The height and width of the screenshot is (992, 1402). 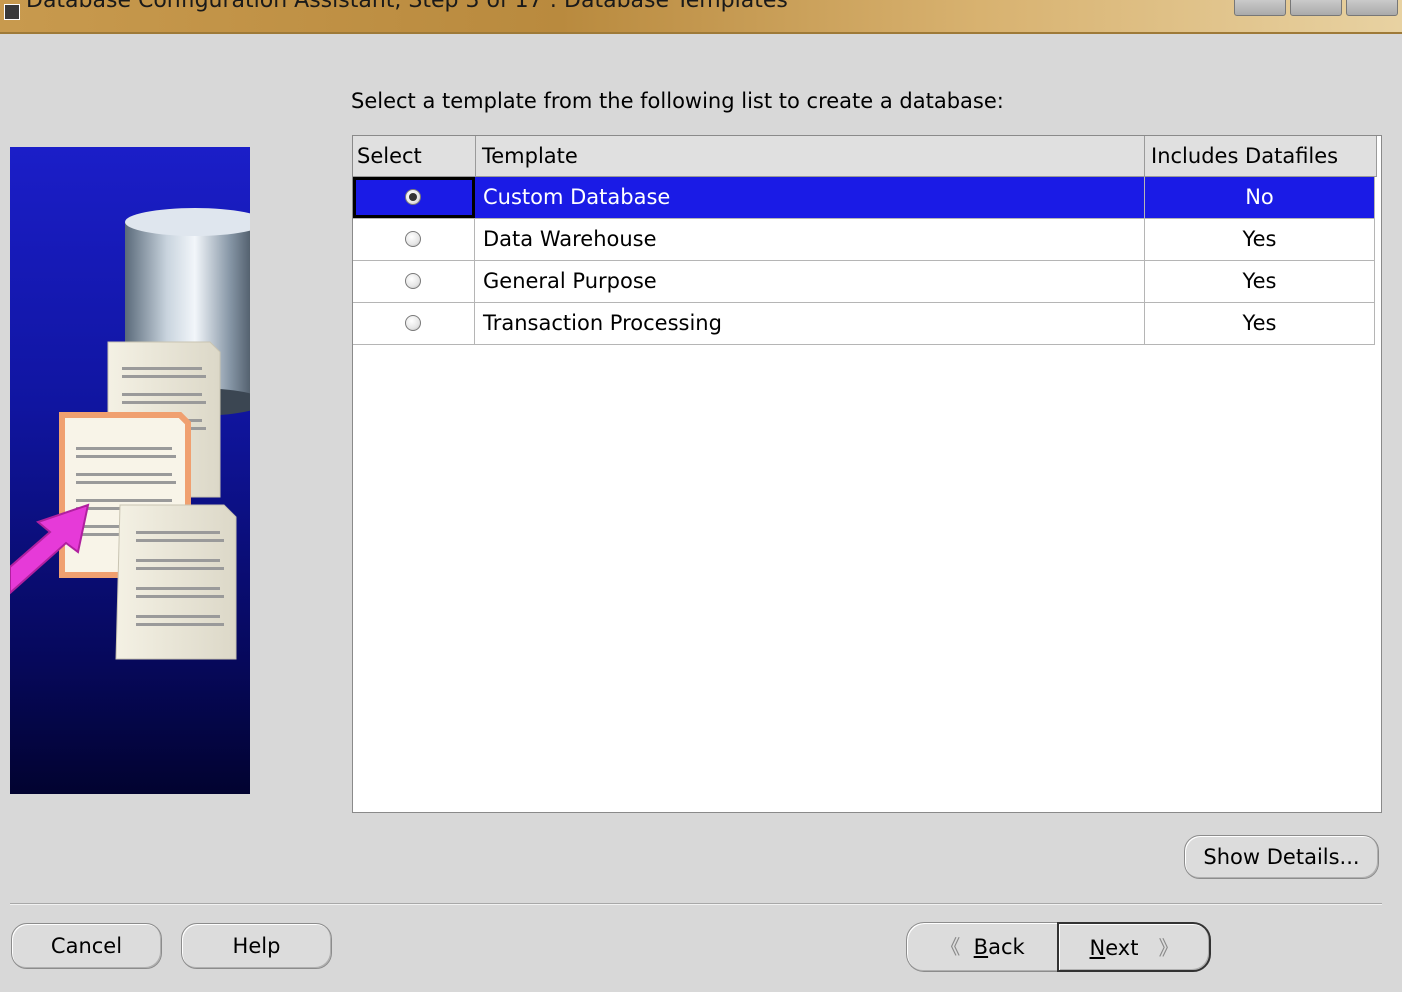 I want to click on window-controls, so click(x=1316, y=8).